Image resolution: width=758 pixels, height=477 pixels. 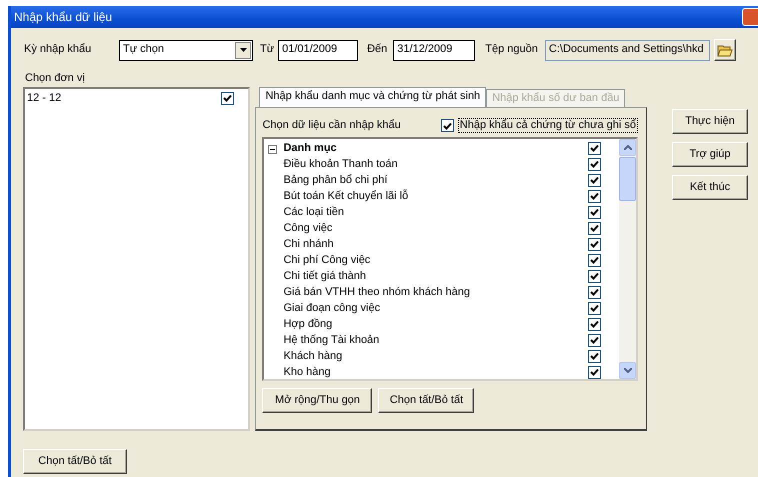 What do you see at coordinates (435, 340) in the screenshot?
I see `tree-item: Hệ thống Tài khoản` at bounding box center [435, 340].